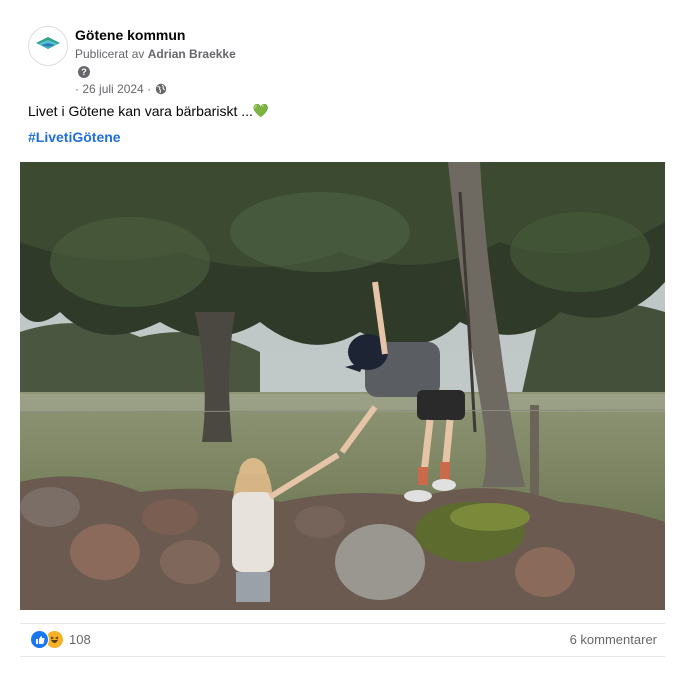 The height and width of the screenshot is (696, 686). I want to click on globe-icon, so click(161, 89).